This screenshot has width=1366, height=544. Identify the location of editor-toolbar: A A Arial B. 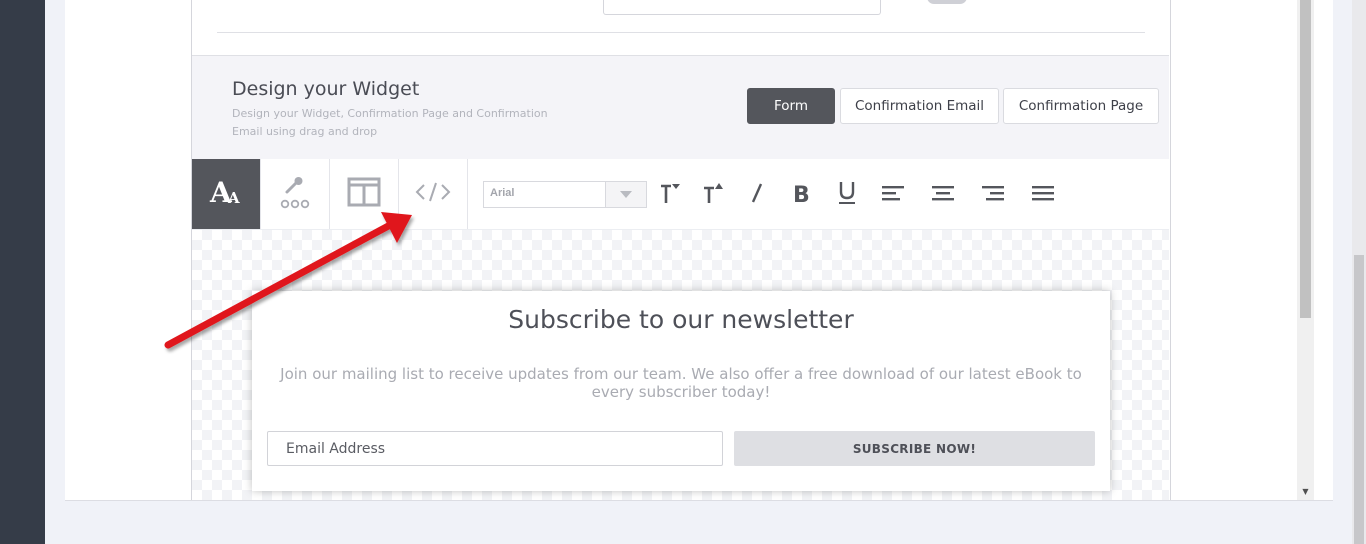
(680, 194).